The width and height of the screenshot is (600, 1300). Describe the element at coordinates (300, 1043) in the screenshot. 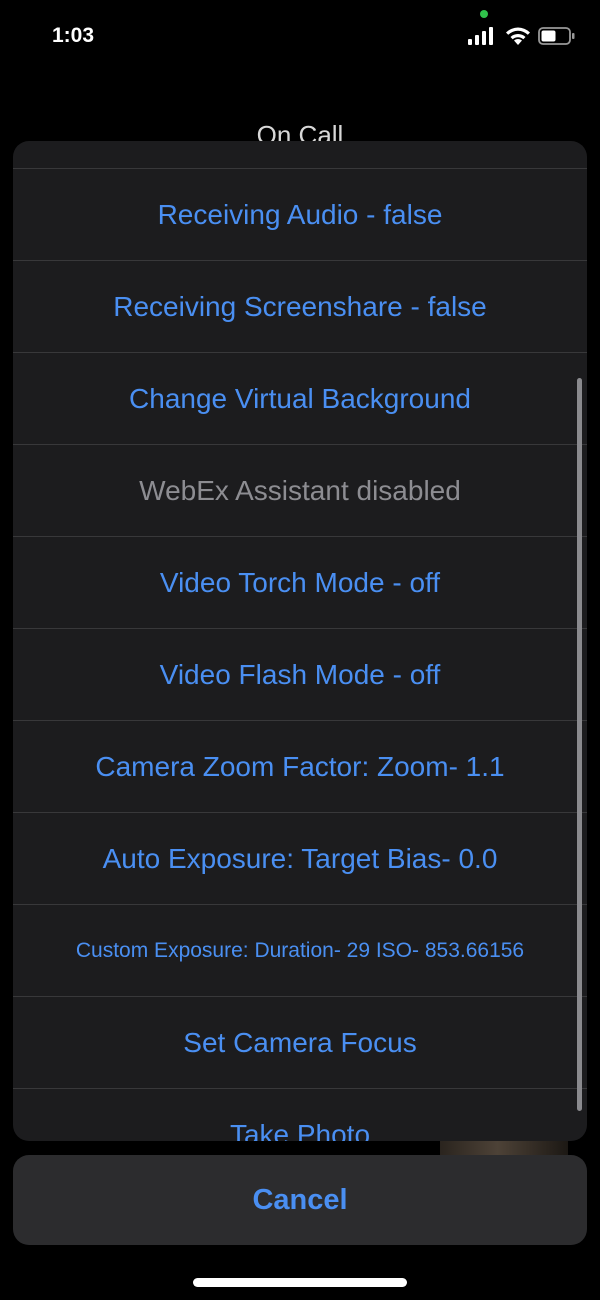

I see `action-set-camera-focus: Set Camera Focus` at that location.